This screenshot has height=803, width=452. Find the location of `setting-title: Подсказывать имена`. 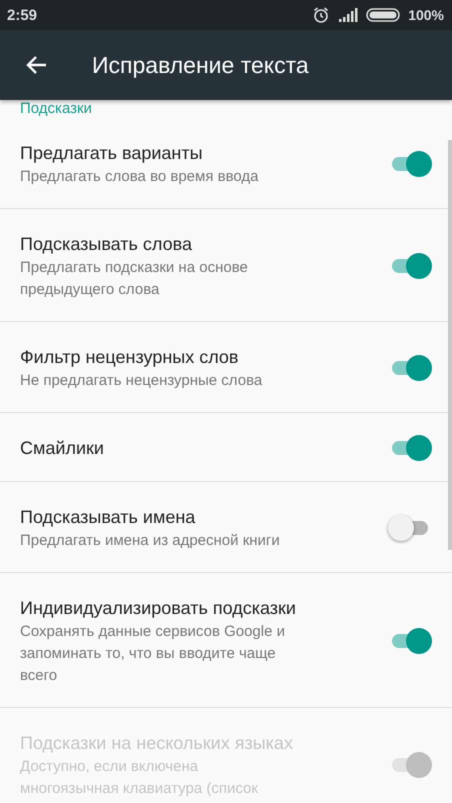

setting-title: Подсказывать имена is located at coordinates (108, 517).